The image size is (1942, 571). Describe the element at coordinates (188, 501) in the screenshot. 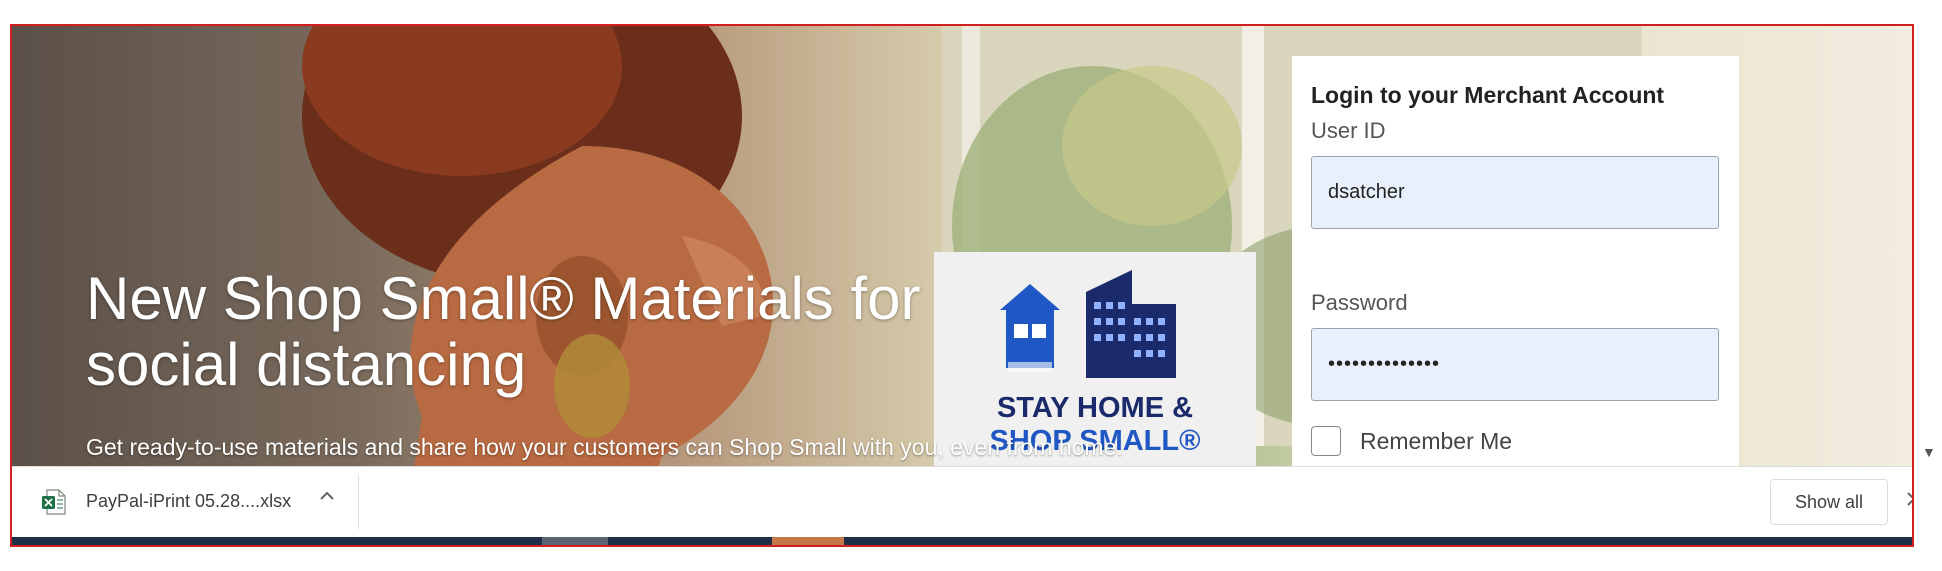

I see `download-file-name: PayPal-iPrint 05.28....xlsx` at that location.